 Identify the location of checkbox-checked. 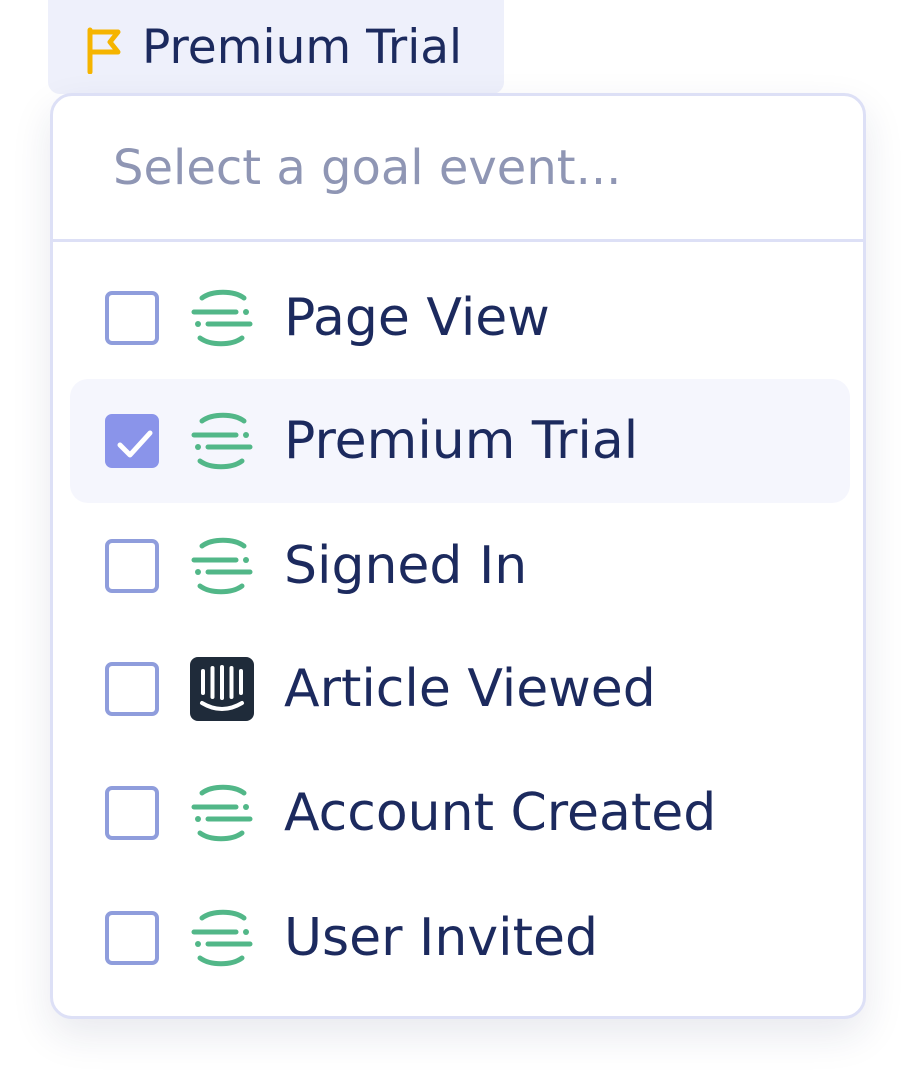
(132, 441).